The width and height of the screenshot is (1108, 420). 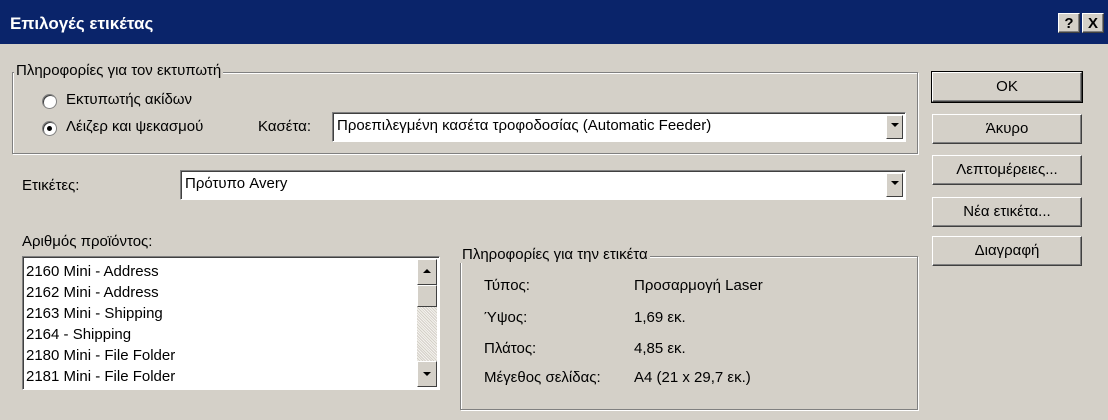 What do you see at coordinates (1007, 251) in the screenshot?
I see `delete-button: Διαγραφή` at bounding box center [1007, 251].